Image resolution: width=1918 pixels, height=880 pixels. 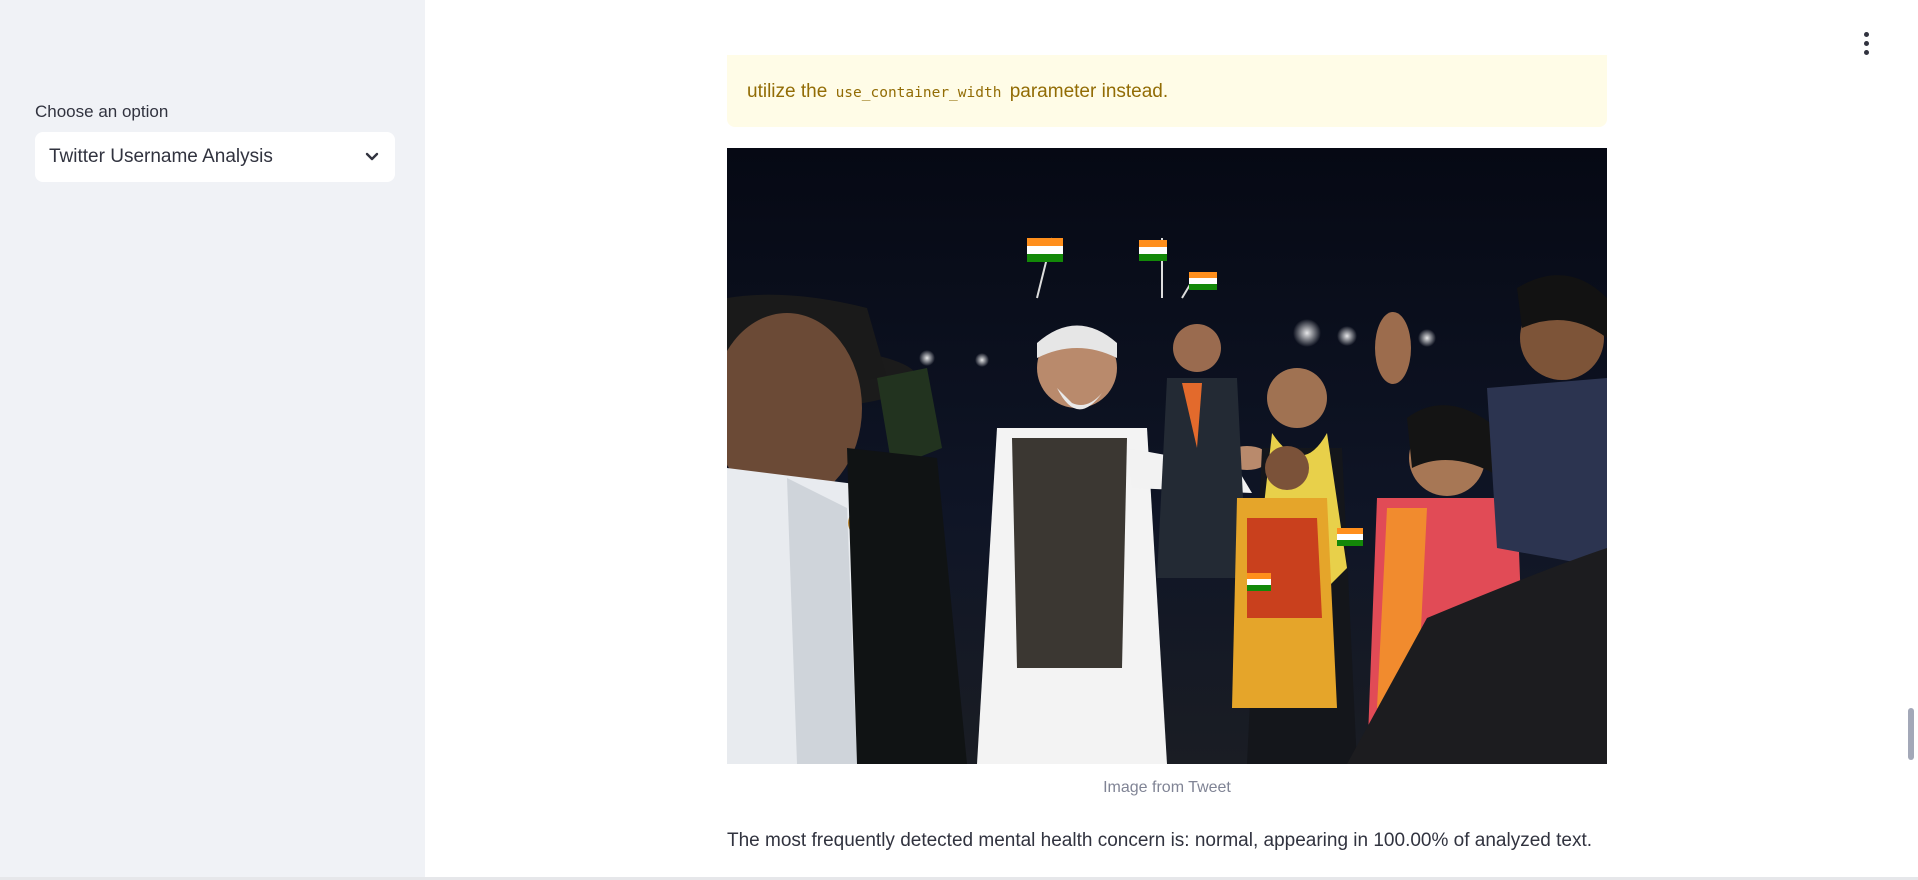 I want to click on image-caption: Image from Tweet, so click(x=1167, y=787).